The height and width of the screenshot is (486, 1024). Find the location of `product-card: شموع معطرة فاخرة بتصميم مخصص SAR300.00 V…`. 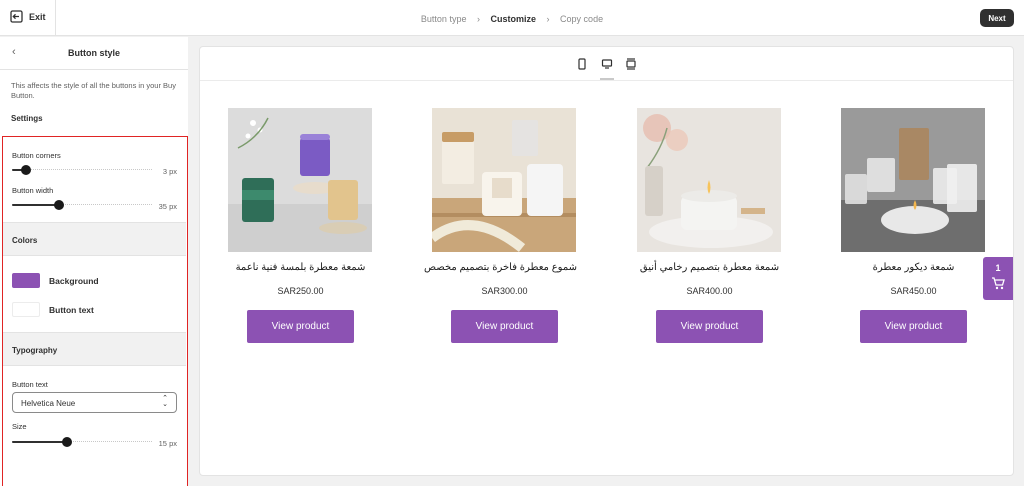

product-card: شموع معطرة فاخرة بتصميم مخصص SAR300.00 V… is located at coordinates (500, 225).